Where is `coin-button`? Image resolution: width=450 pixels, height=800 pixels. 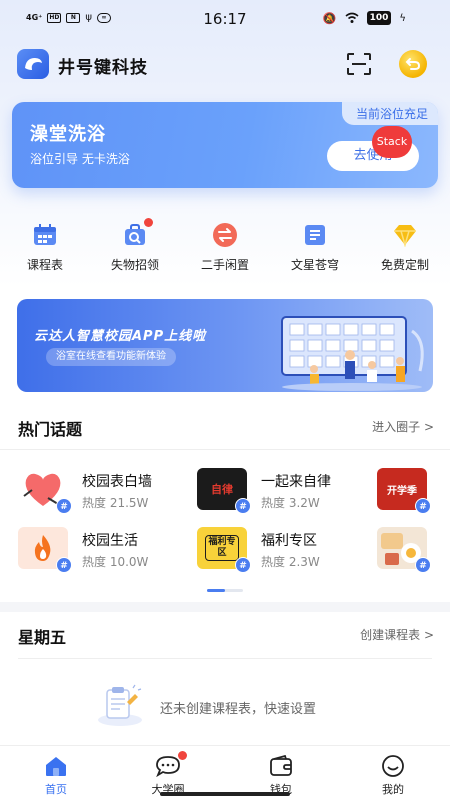
coin-button is located at coordinates (413, 64).